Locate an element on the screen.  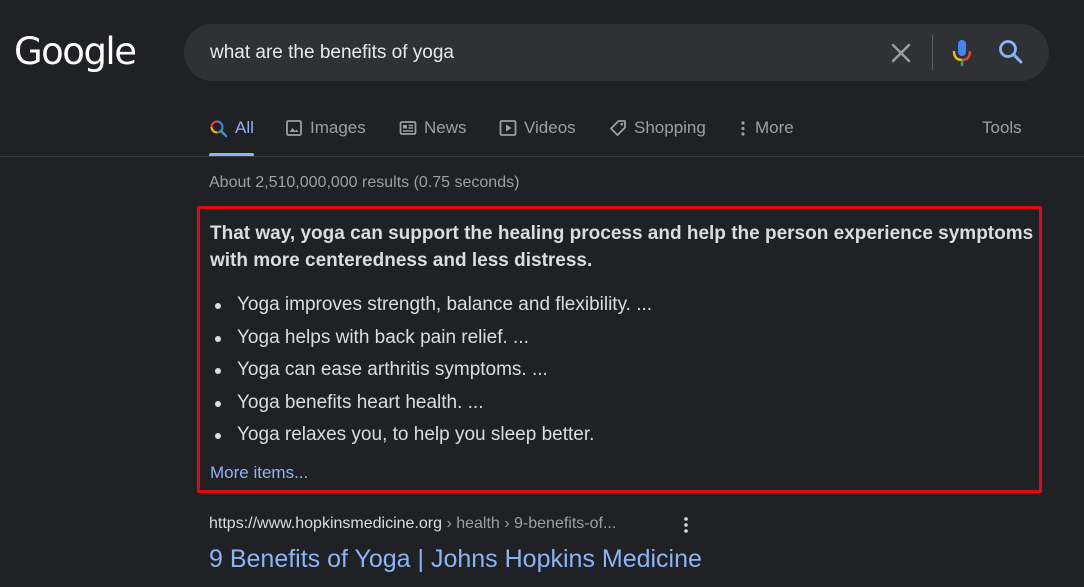
tab-shopping: Shopping is located at coordinates (657, 137).